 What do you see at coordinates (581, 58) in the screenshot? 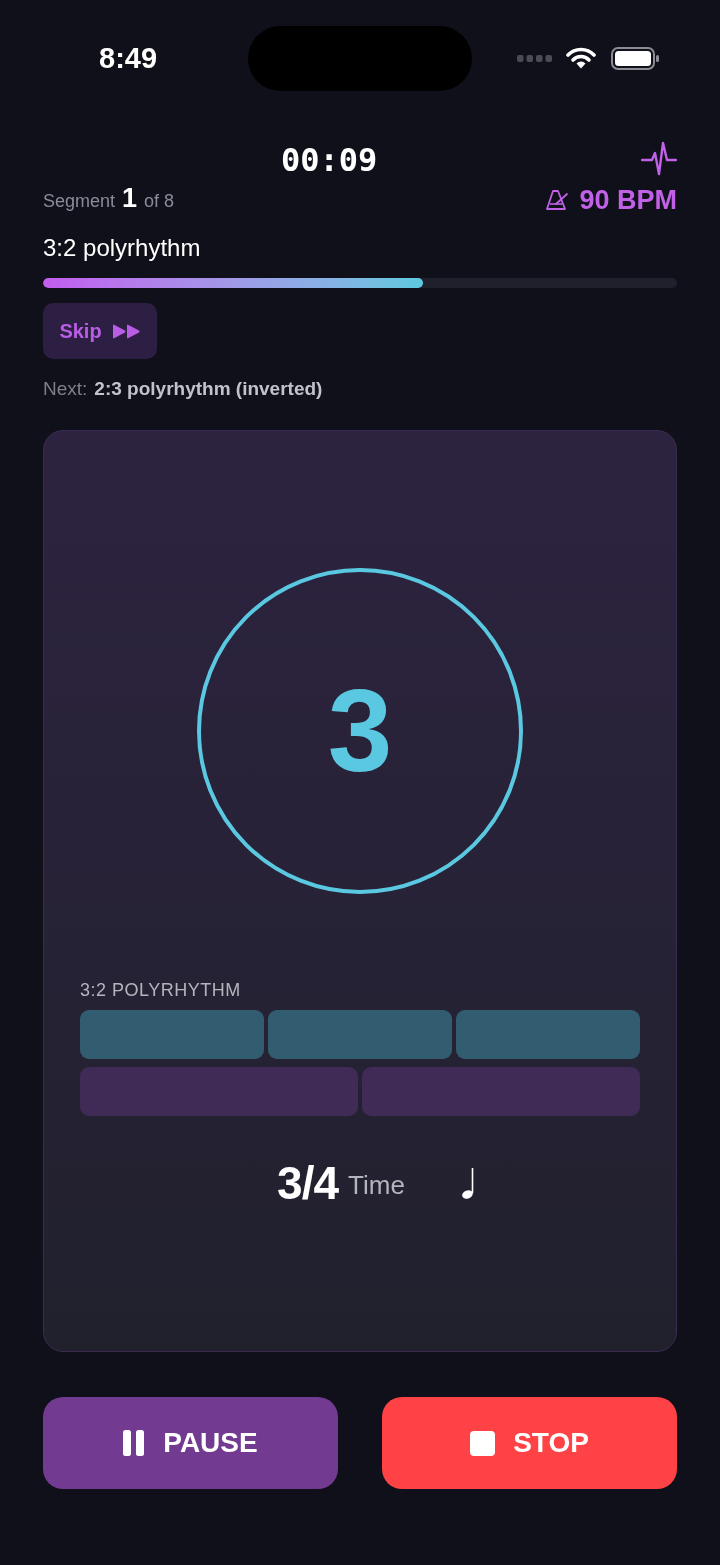
I see `wifi-icon` at bounding box center [581, 58].